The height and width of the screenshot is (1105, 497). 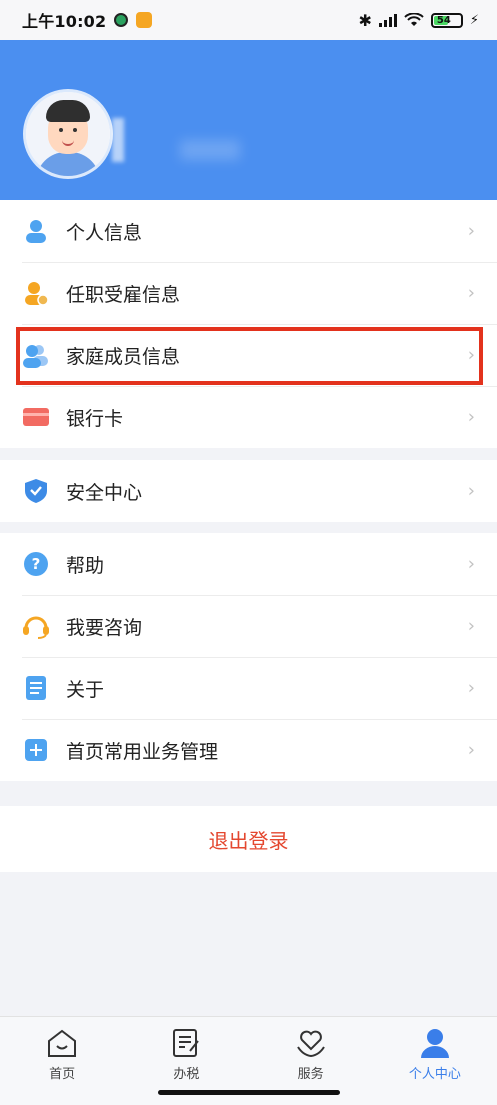 I want to click on status-time: 上午10:02, so click(x=64, y=21).